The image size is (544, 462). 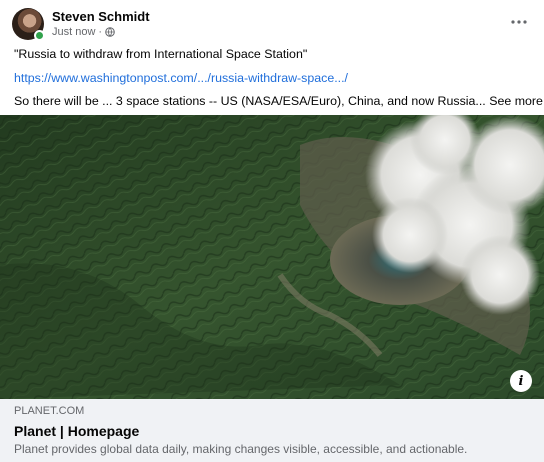 What do you see at coordinates (110, 32) in the screenshot?
I see `globe-icon` at bounding box center [110, 32].